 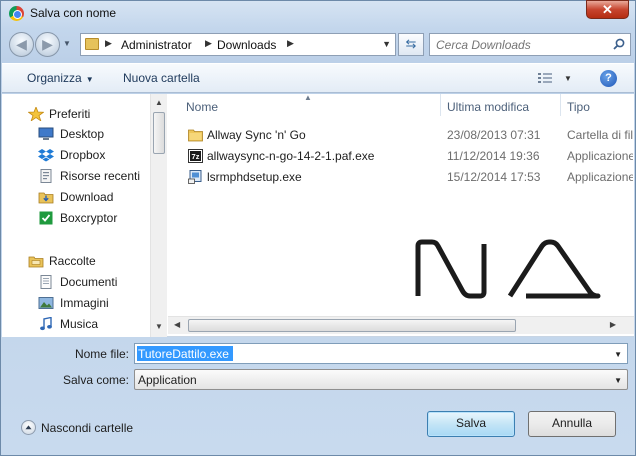 What do you see at coordinates (493, 156) in the screenshot?
I see `file-modified: 11/12/2014 19:36` at bounding box center [493, 156].